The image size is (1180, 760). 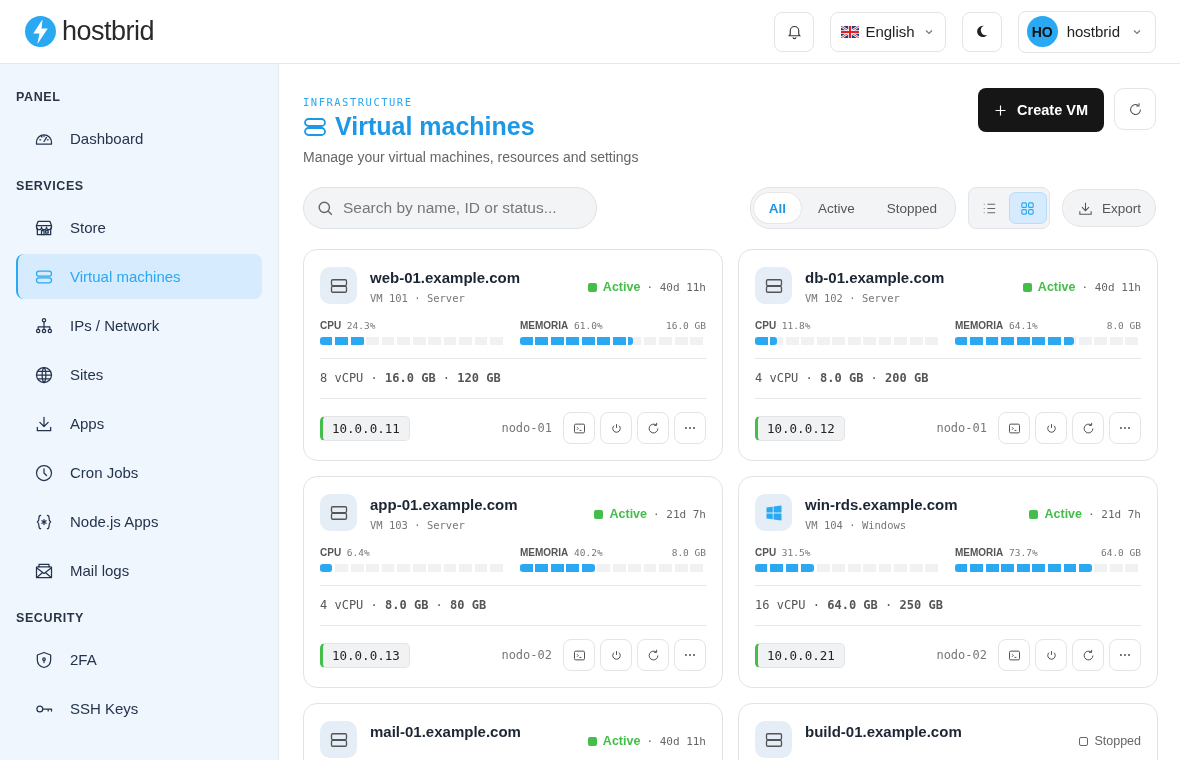 What do you see at coordinates (139, 570) in the screenshot?
I see `sidebar-item: Mail logs` at bounding box center [139, 570].